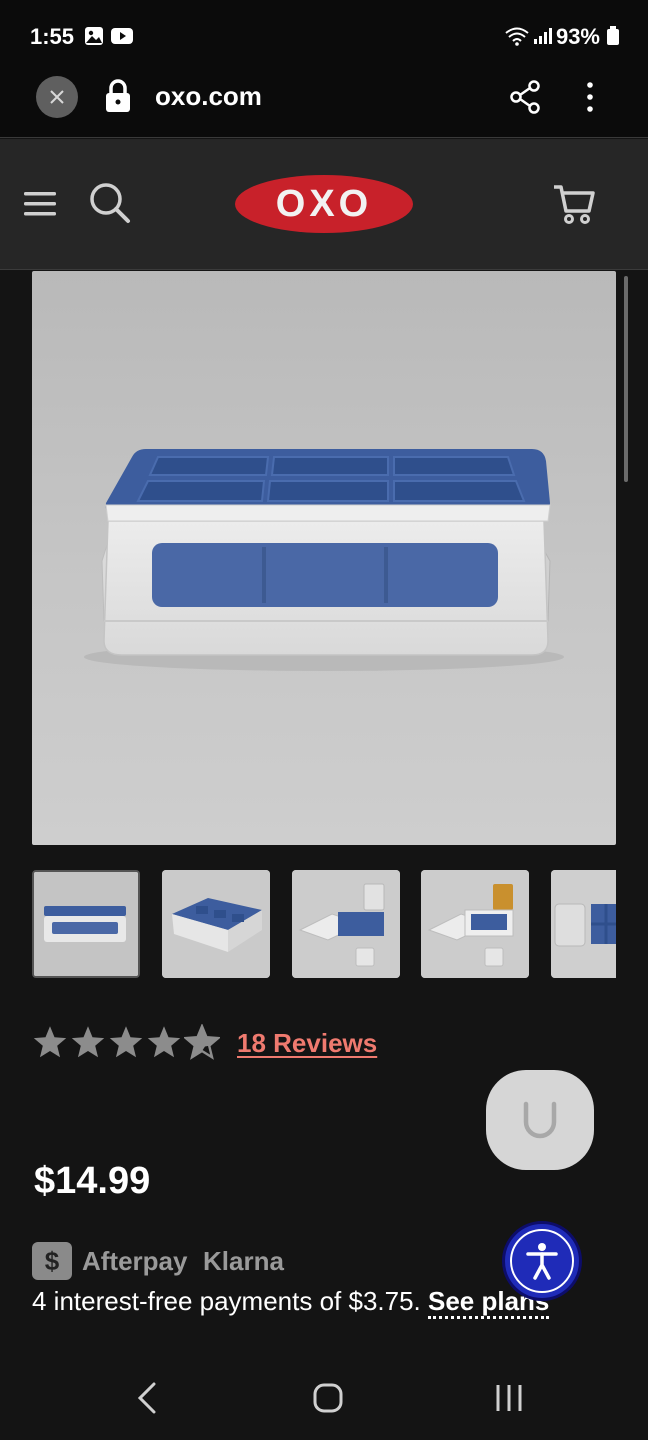 Image resolution: width=648 pixels, height=1440 pixels. Describe the element at coordinates (41, 204) in the screenshot. I see `menu-icon` at that location.